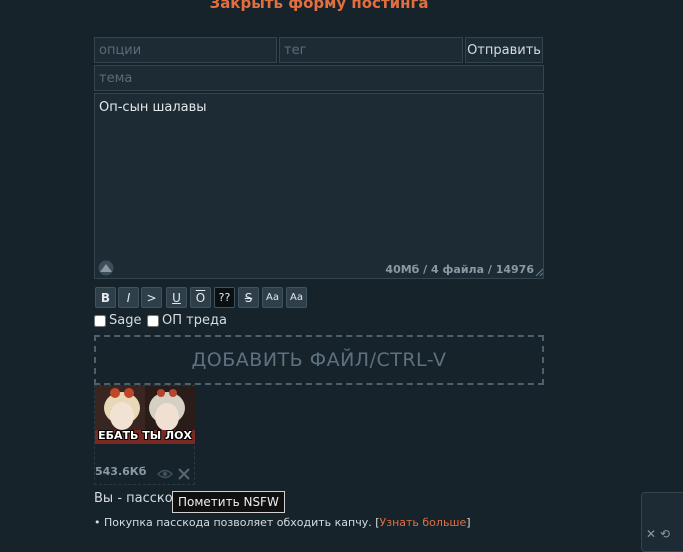  Describe the element at coordinates (319, 78) in the screenshot. I see `subject-input` at that location.